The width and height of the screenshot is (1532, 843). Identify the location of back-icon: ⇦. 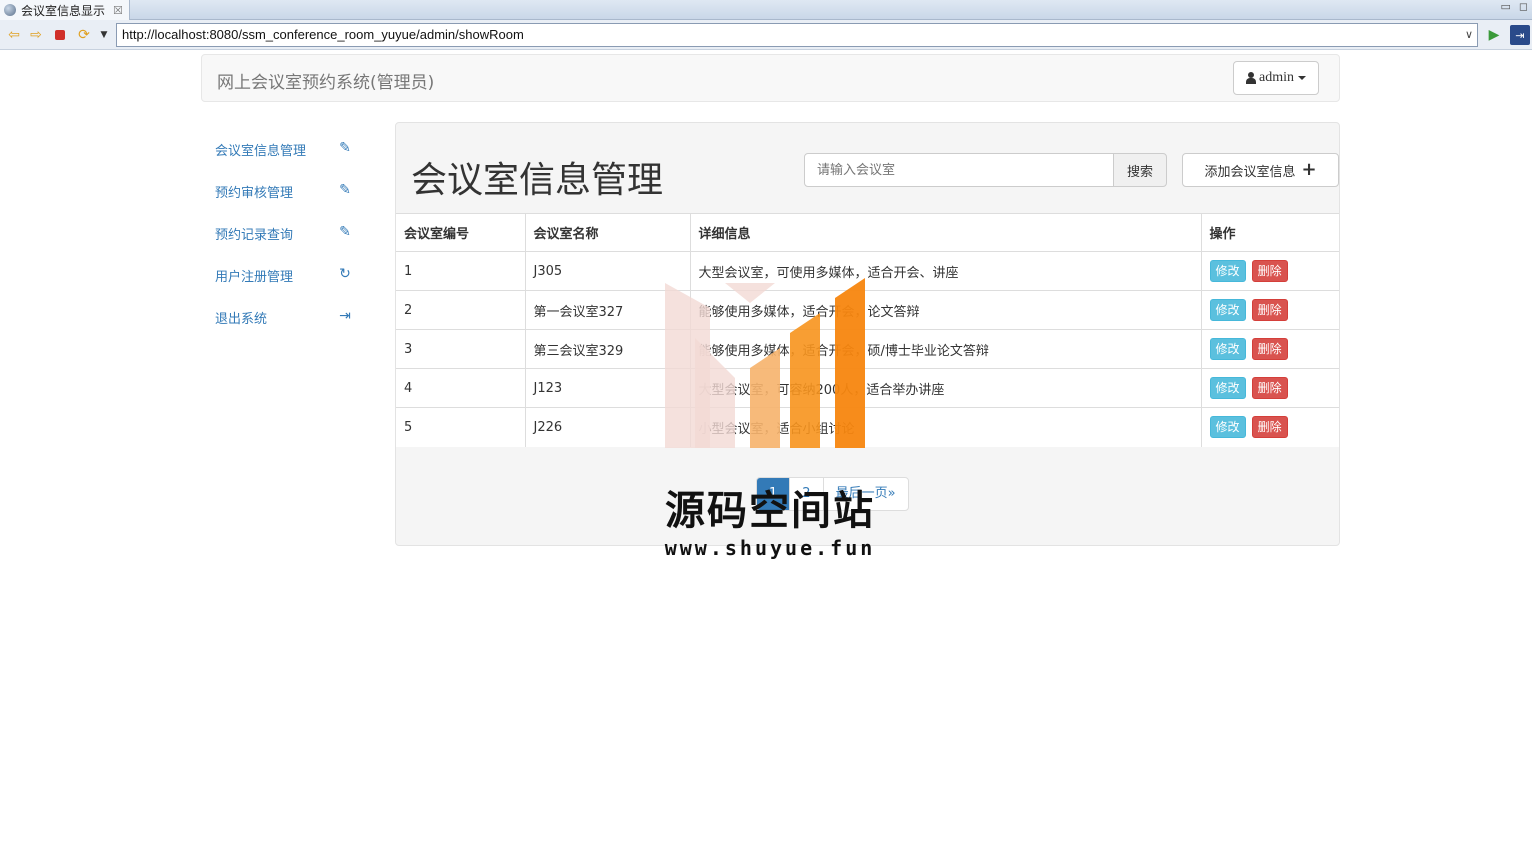
(14, 35).